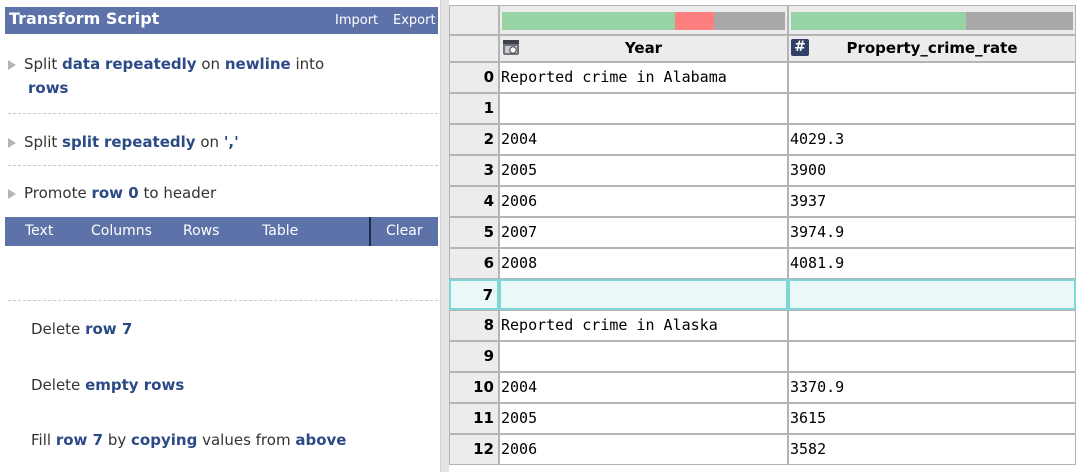  What do you see at coordinates (121, 231) in the screenshot?
I see `tab-columns: Columns` at bounding box center [121, 231].